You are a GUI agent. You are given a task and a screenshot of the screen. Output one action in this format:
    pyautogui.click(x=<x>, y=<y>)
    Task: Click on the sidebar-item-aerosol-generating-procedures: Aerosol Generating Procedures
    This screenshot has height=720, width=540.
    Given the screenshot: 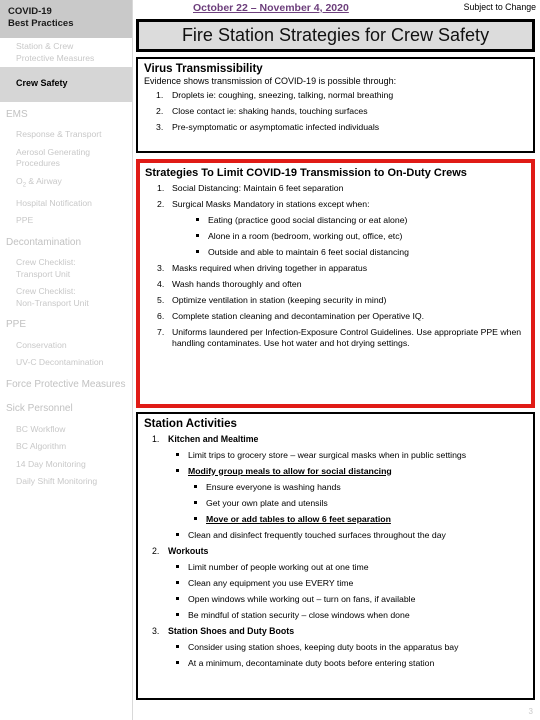 What is the action you would take?
    pyautogui.click(x=66, y=158)
    